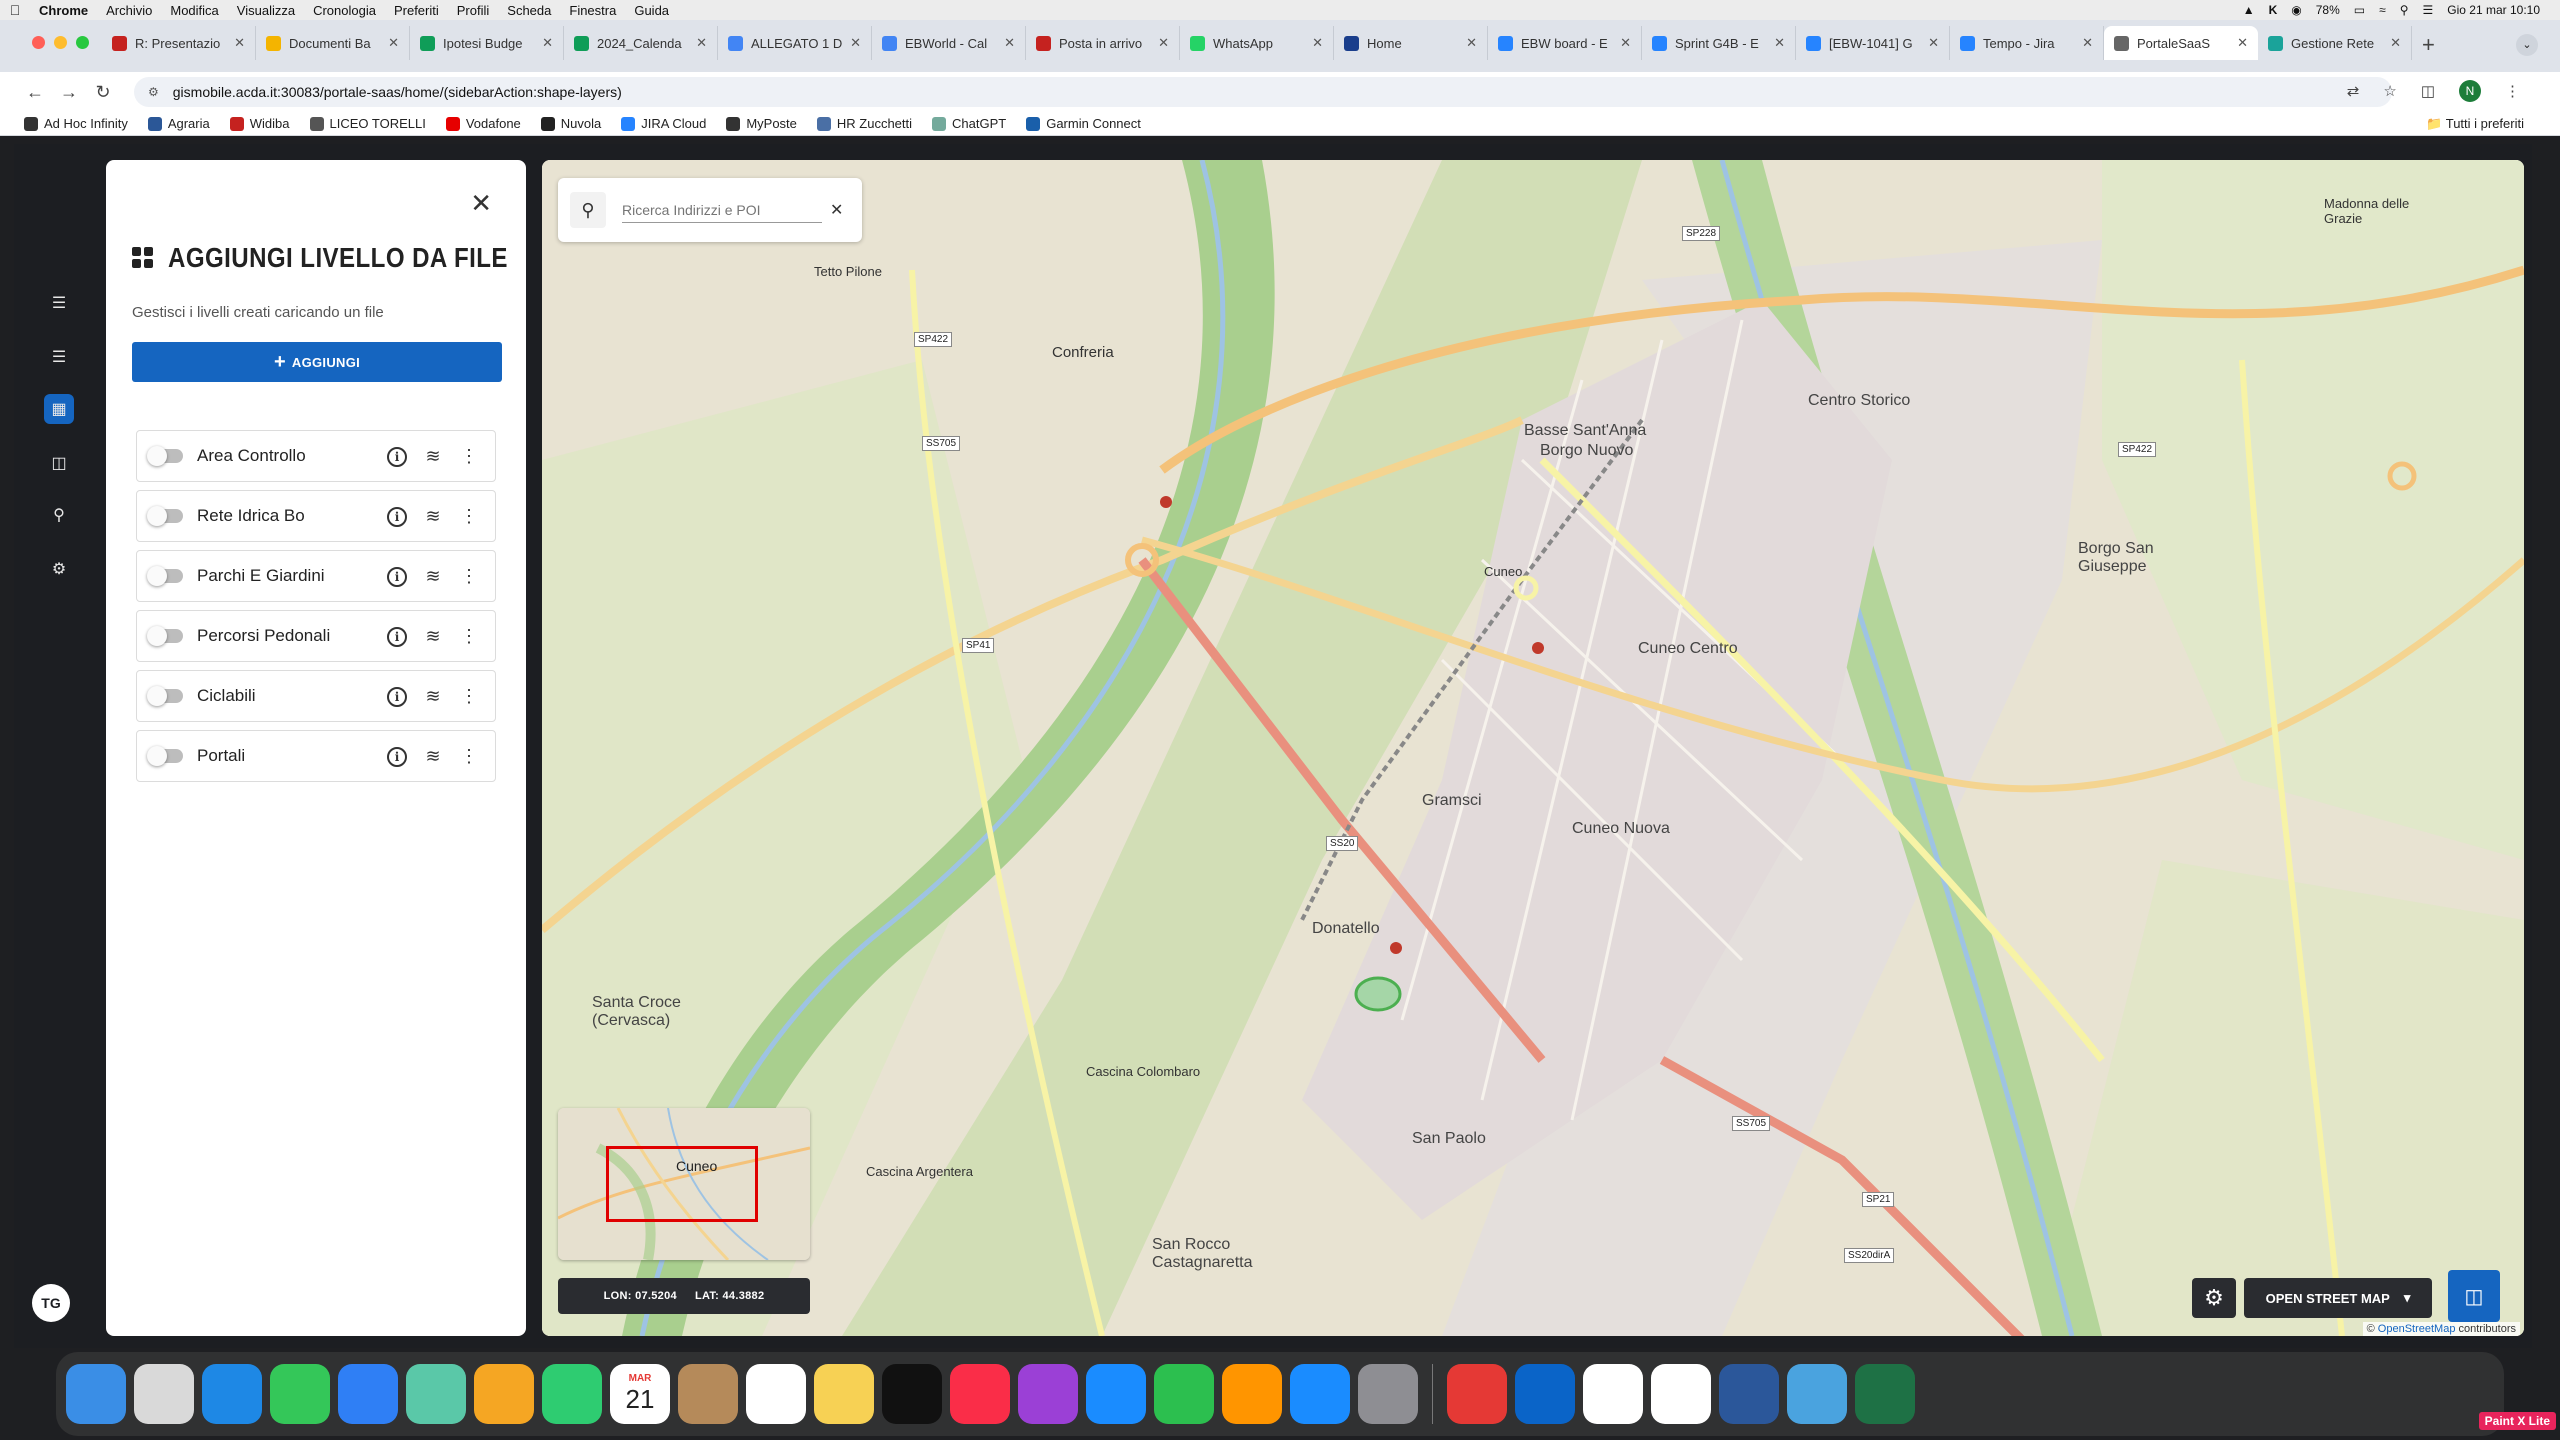 The image size is (2560, 1440). What do you see at coordinates (641, 43) in the screenshot?
I see `browser-tab: 2024_Calenda ✕` at bounding box center [641, 43].